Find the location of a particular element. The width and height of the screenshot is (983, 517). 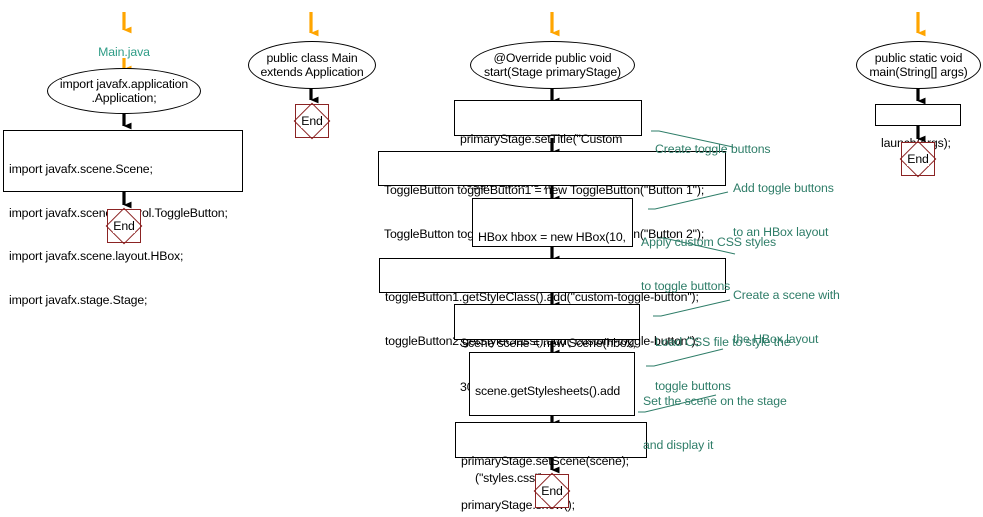

class-main-line-2: extends Application is located at coordinates (312, 72).